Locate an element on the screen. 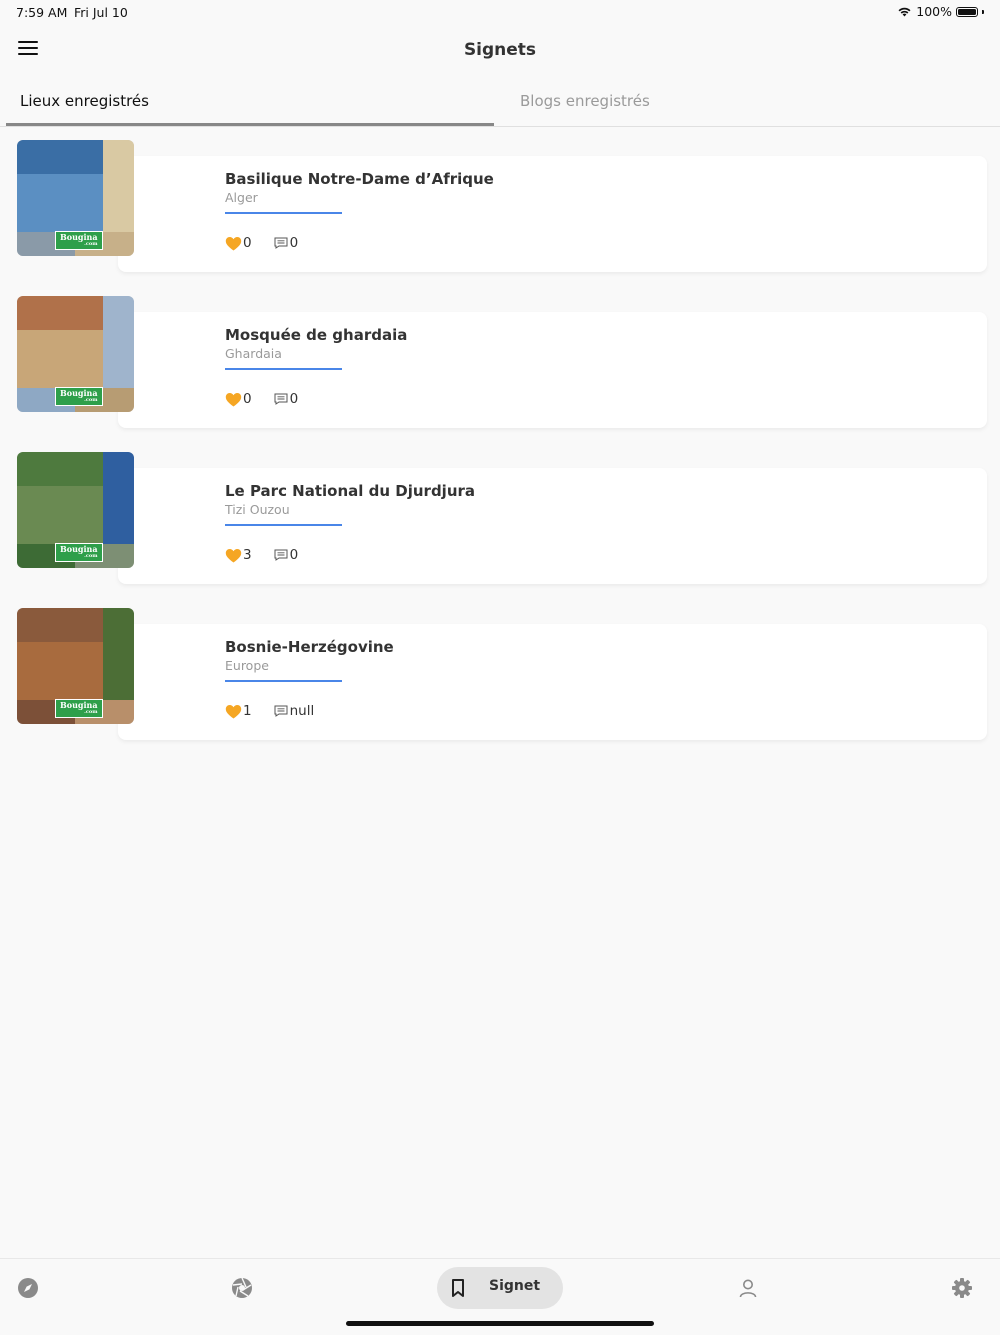 The width and height of the screenshot is (1000, 1335). status-bar: 7:59 AM Fri Jul 10 100% is located at coordinates (500, 12).